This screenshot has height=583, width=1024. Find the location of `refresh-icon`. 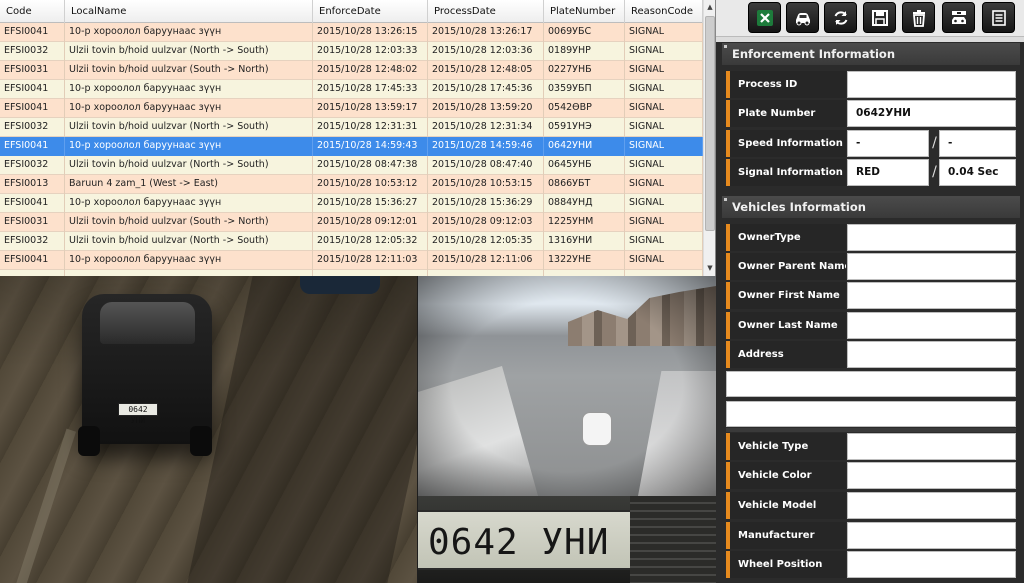

refresh-icon is located at coordinates (840, 17).